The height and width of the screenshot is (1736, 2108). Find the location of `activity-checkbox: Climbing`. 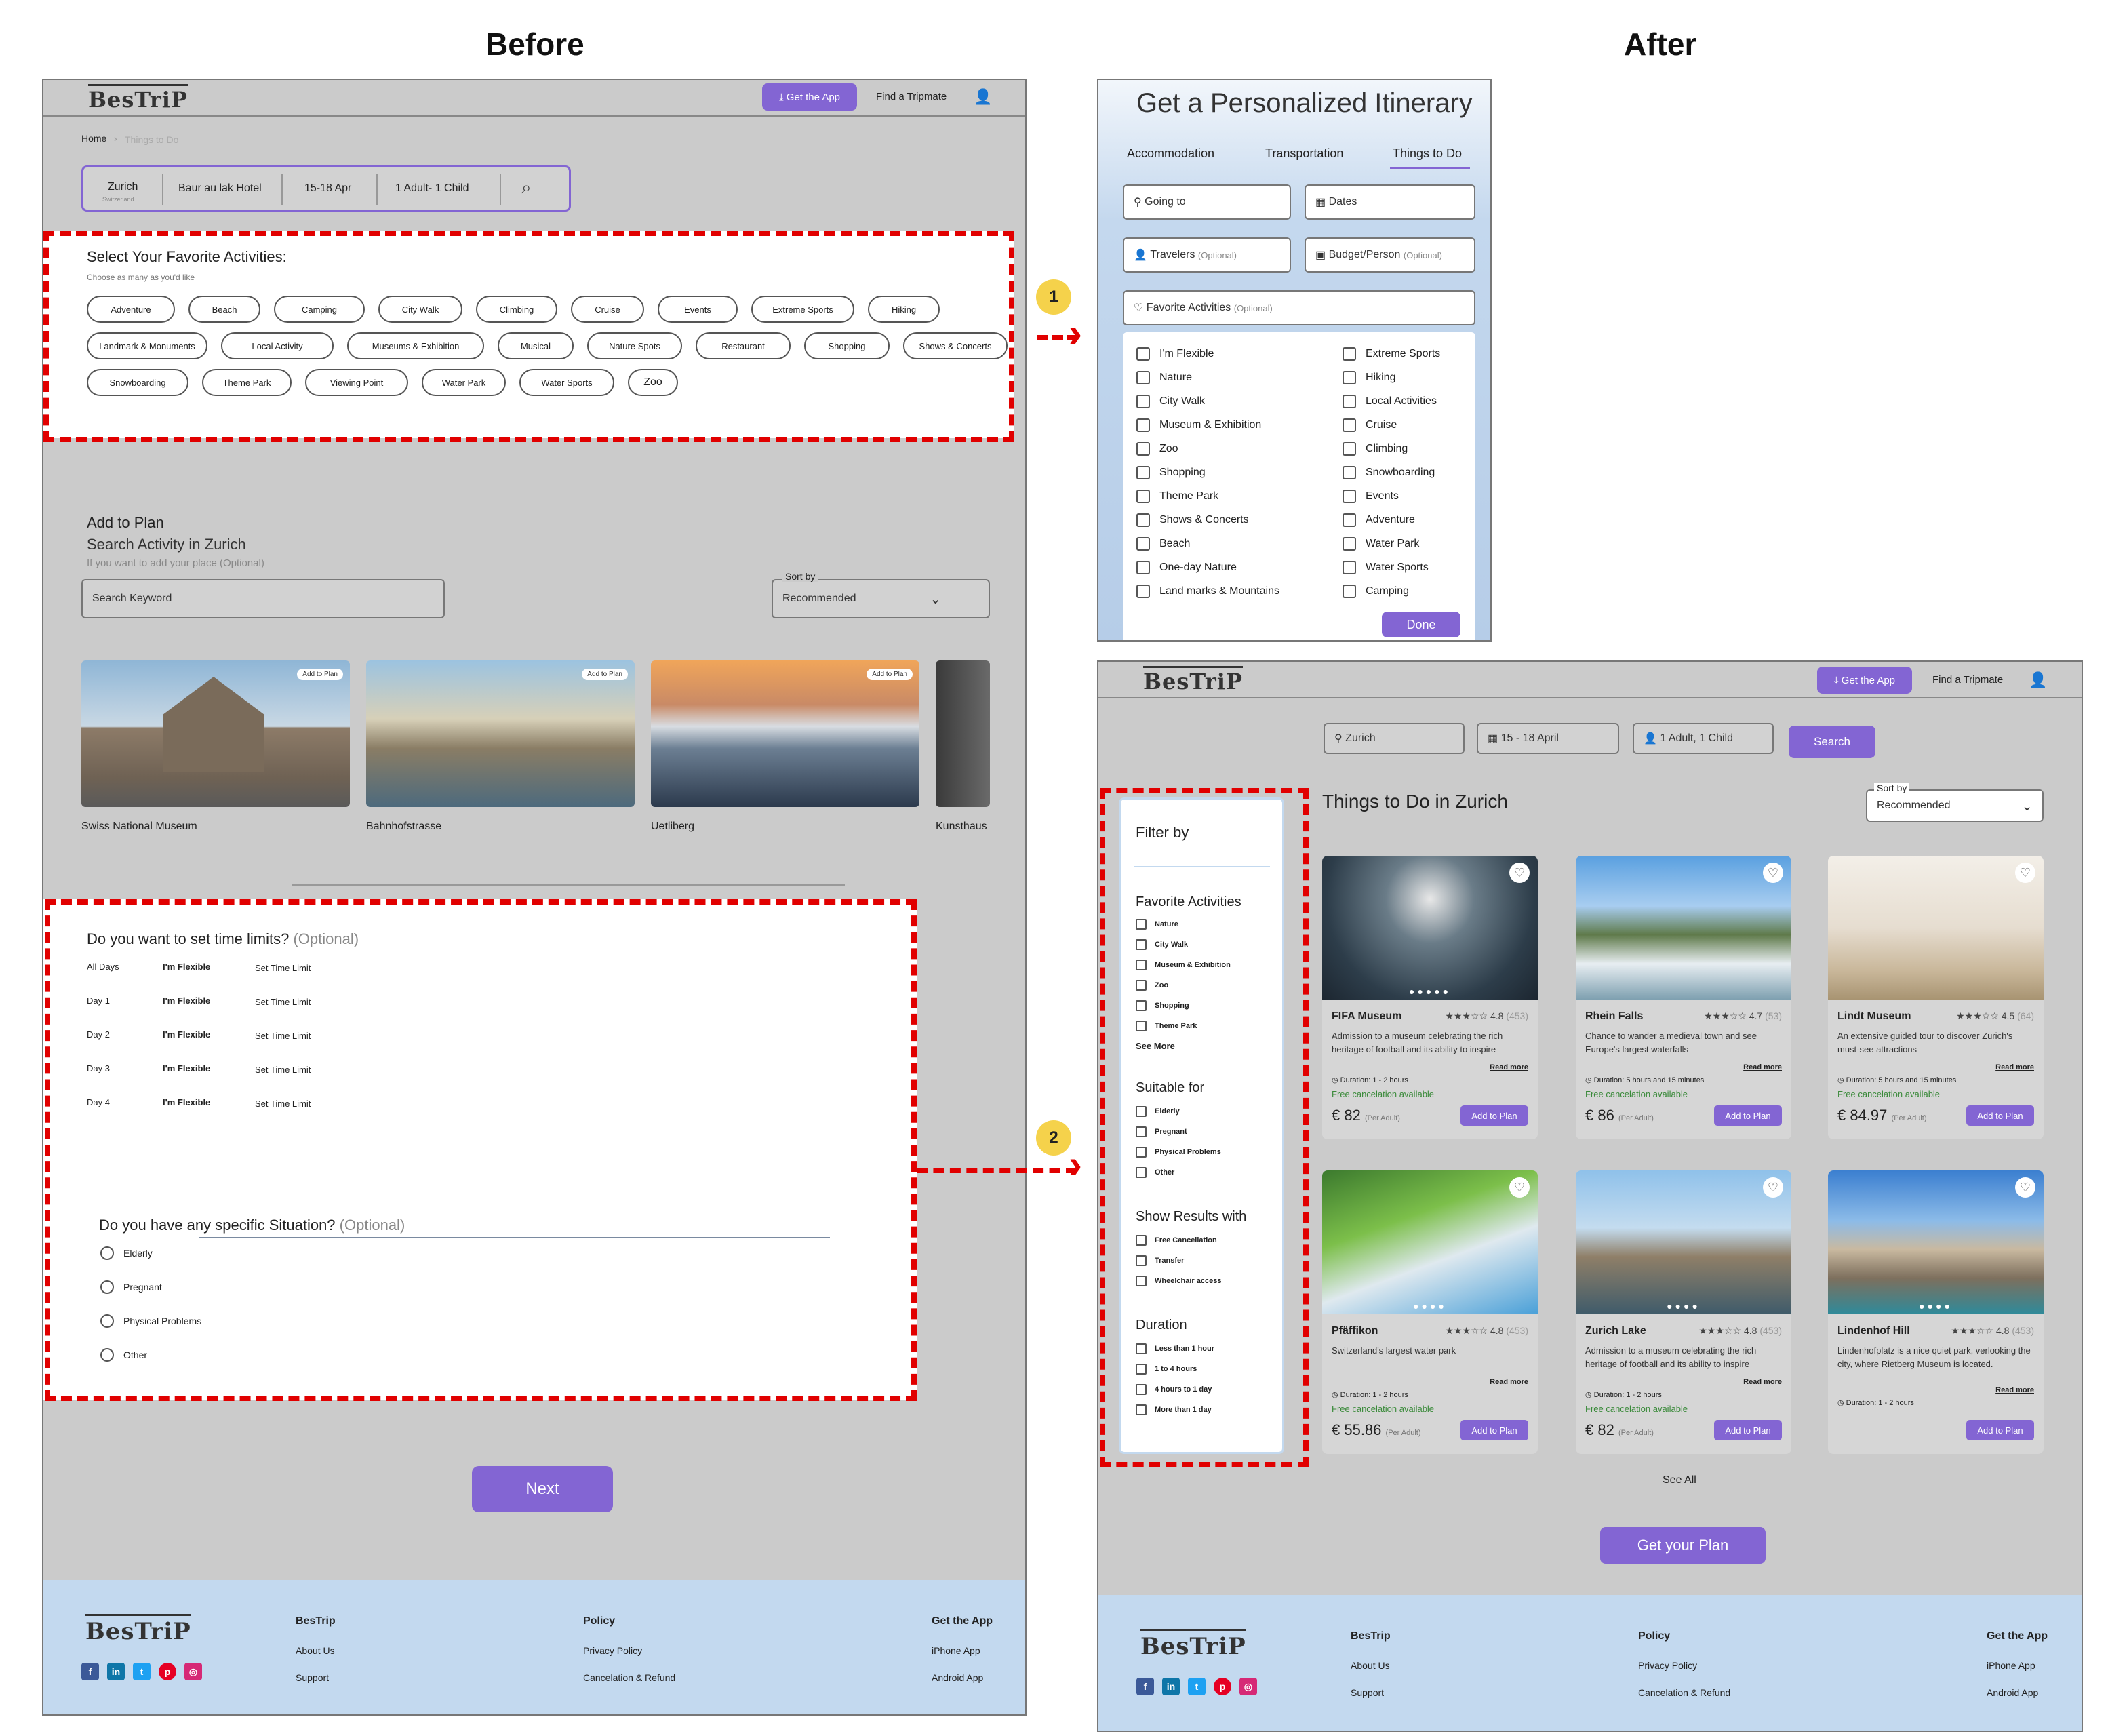

activity-checkbox: Climbing is located at coordinates (1375, 449).